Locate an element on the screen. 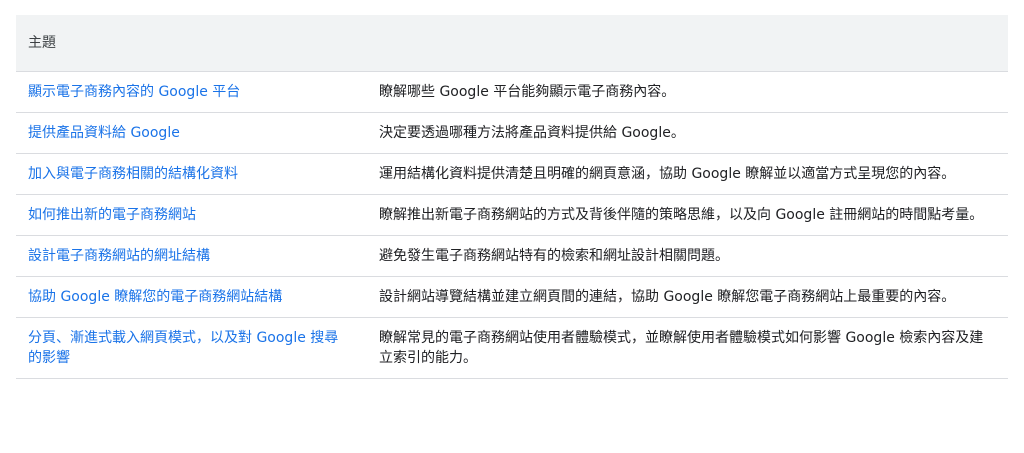 Image resolution: width=1024 pixels, height=453 pixels. topic-link: 如何推出新的電子商務網站 is located at coordinates (112, 215).